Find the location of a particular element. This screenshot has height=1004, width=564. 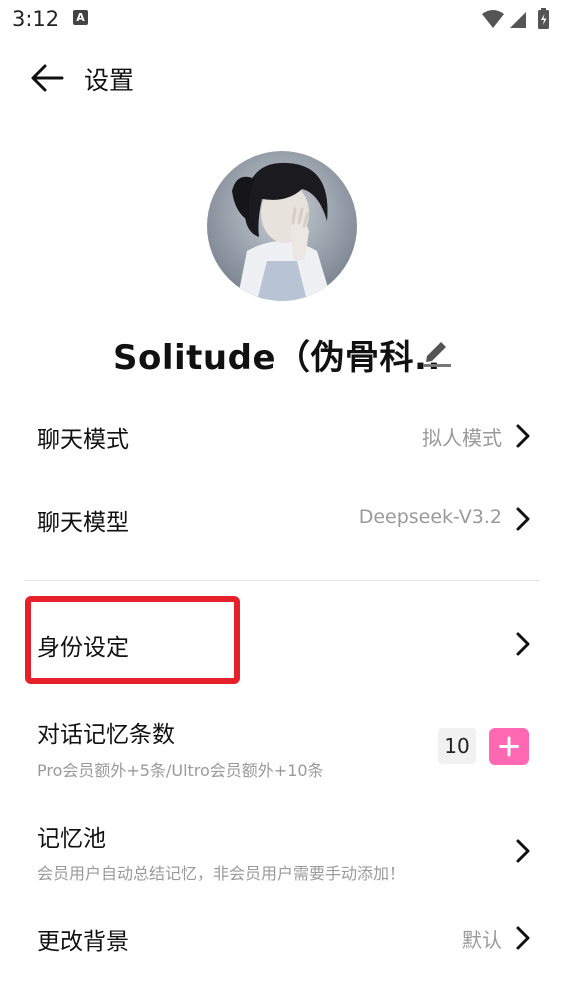

wifi-icon is located at coordinates (493, 19).